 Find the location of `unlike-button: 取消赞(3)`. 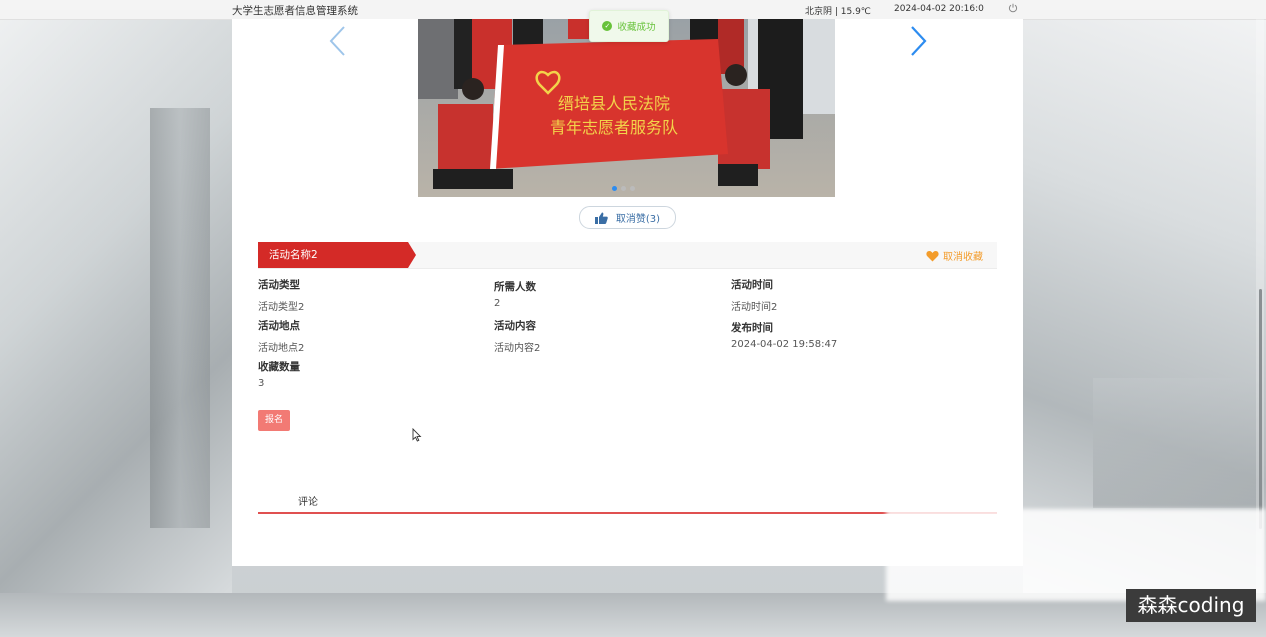

unlike-button: 取消赞(3) is located at coordinates (627, 217).